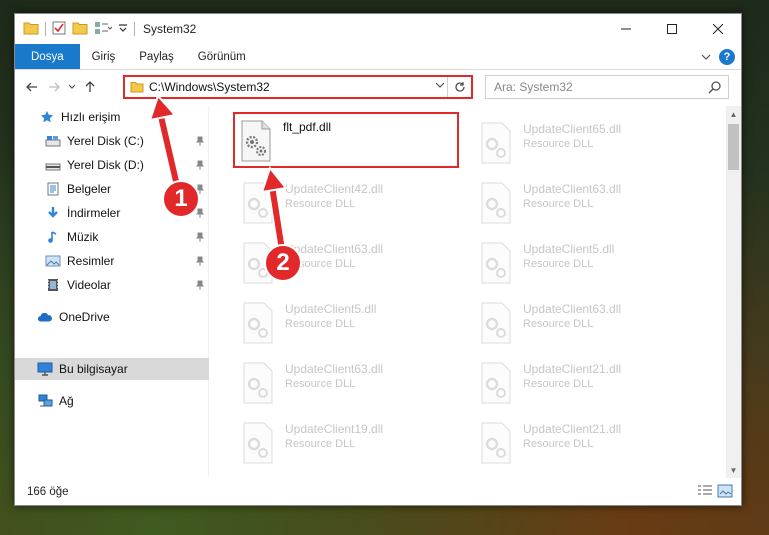  Describe the element at coordinates (89, 189) in the screenshot. I see `sidebar-item-label: Belgeler` at that location.